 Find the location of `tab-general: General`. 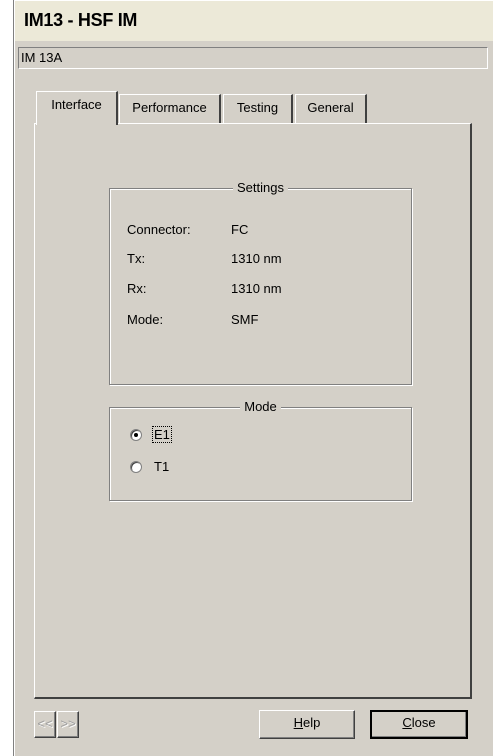

tab-general: General is located at coordinates (331, 108).